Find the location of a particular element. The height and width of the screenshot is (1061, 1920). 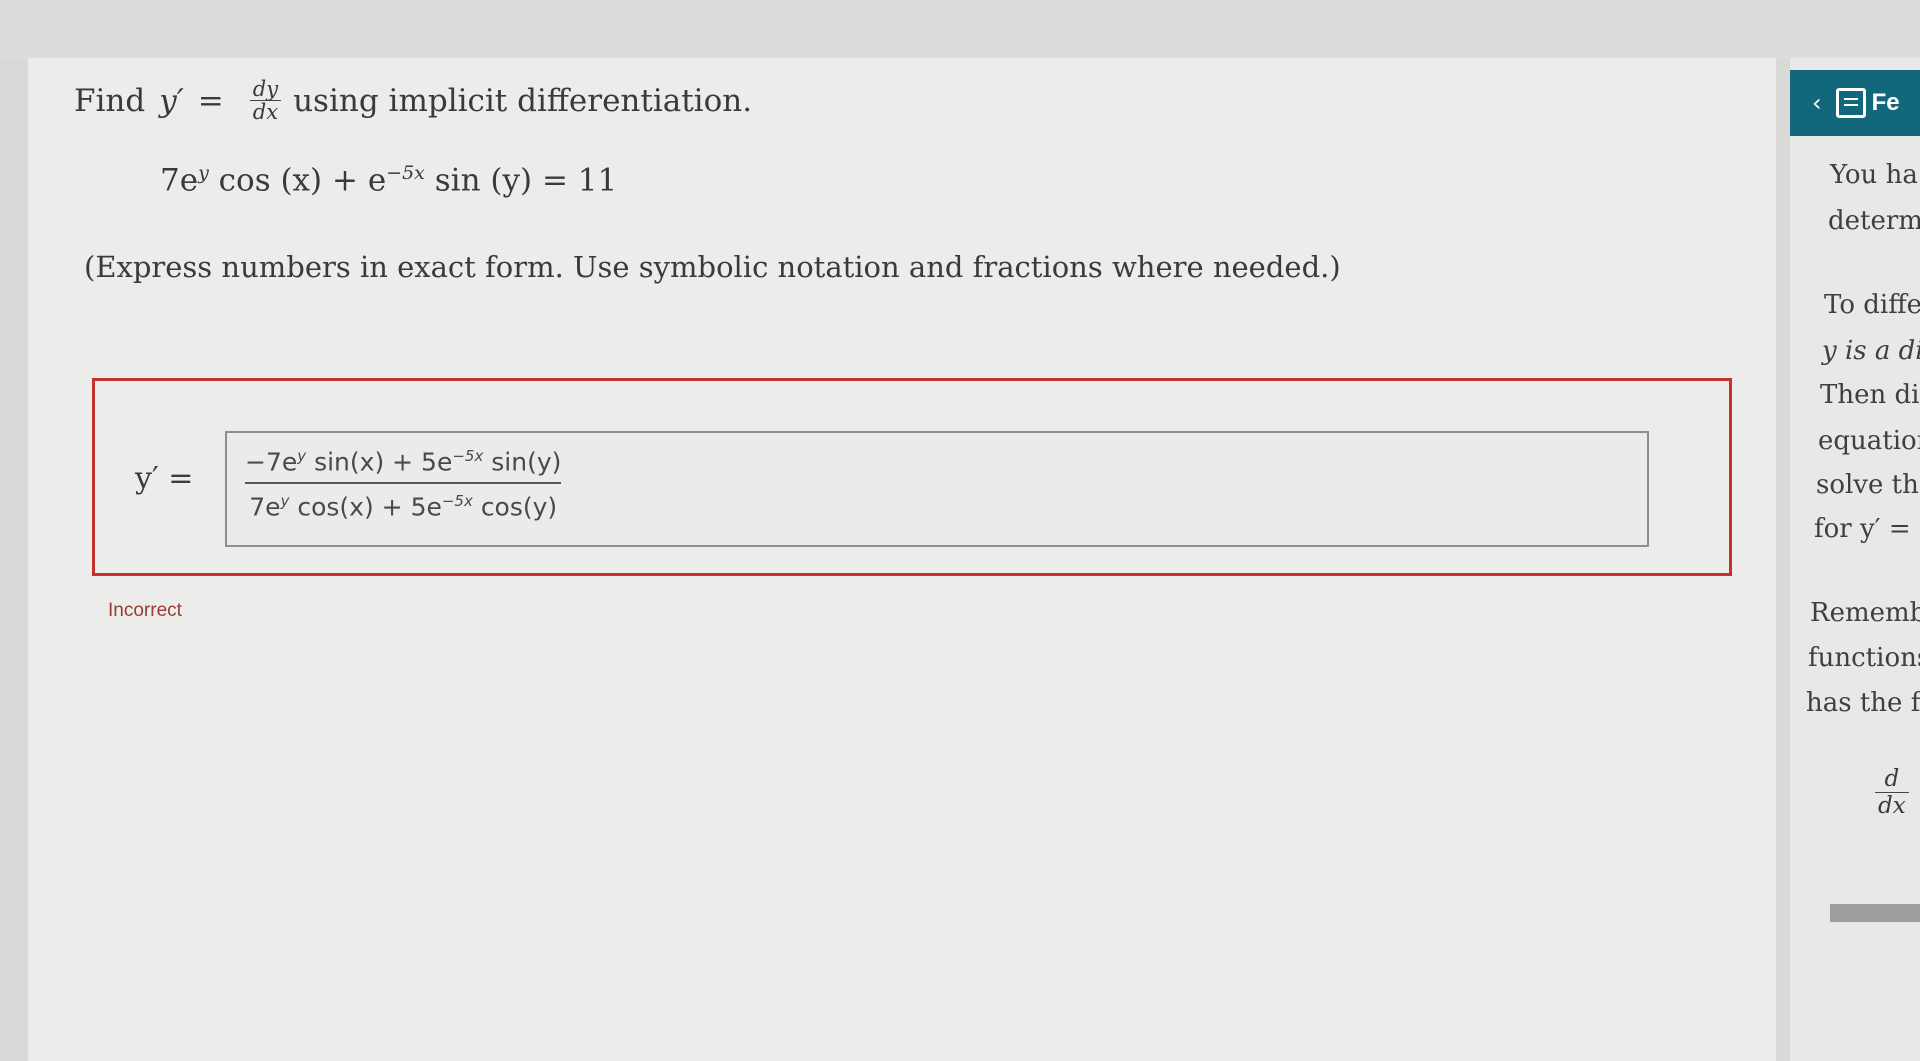

feedback-header: ‹ Fe is located at coordinates (1855, 103).